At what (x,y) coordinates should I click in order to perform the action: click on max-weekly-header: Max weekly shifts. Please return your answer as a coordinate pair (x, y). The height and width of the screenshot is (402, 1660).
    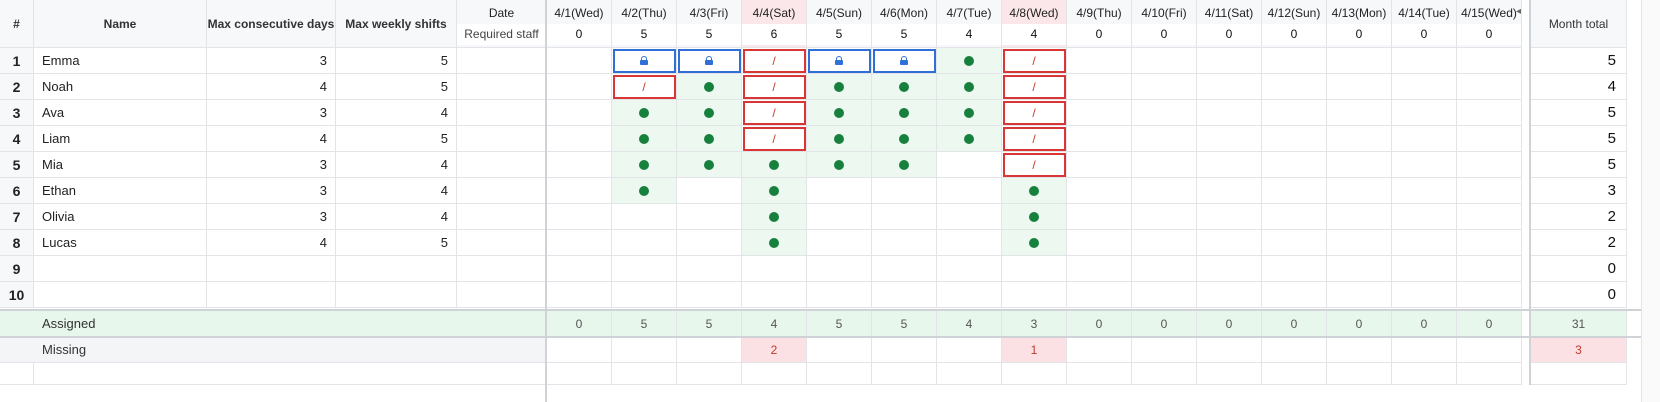
    Looking at the image, I should click on (396, 24).